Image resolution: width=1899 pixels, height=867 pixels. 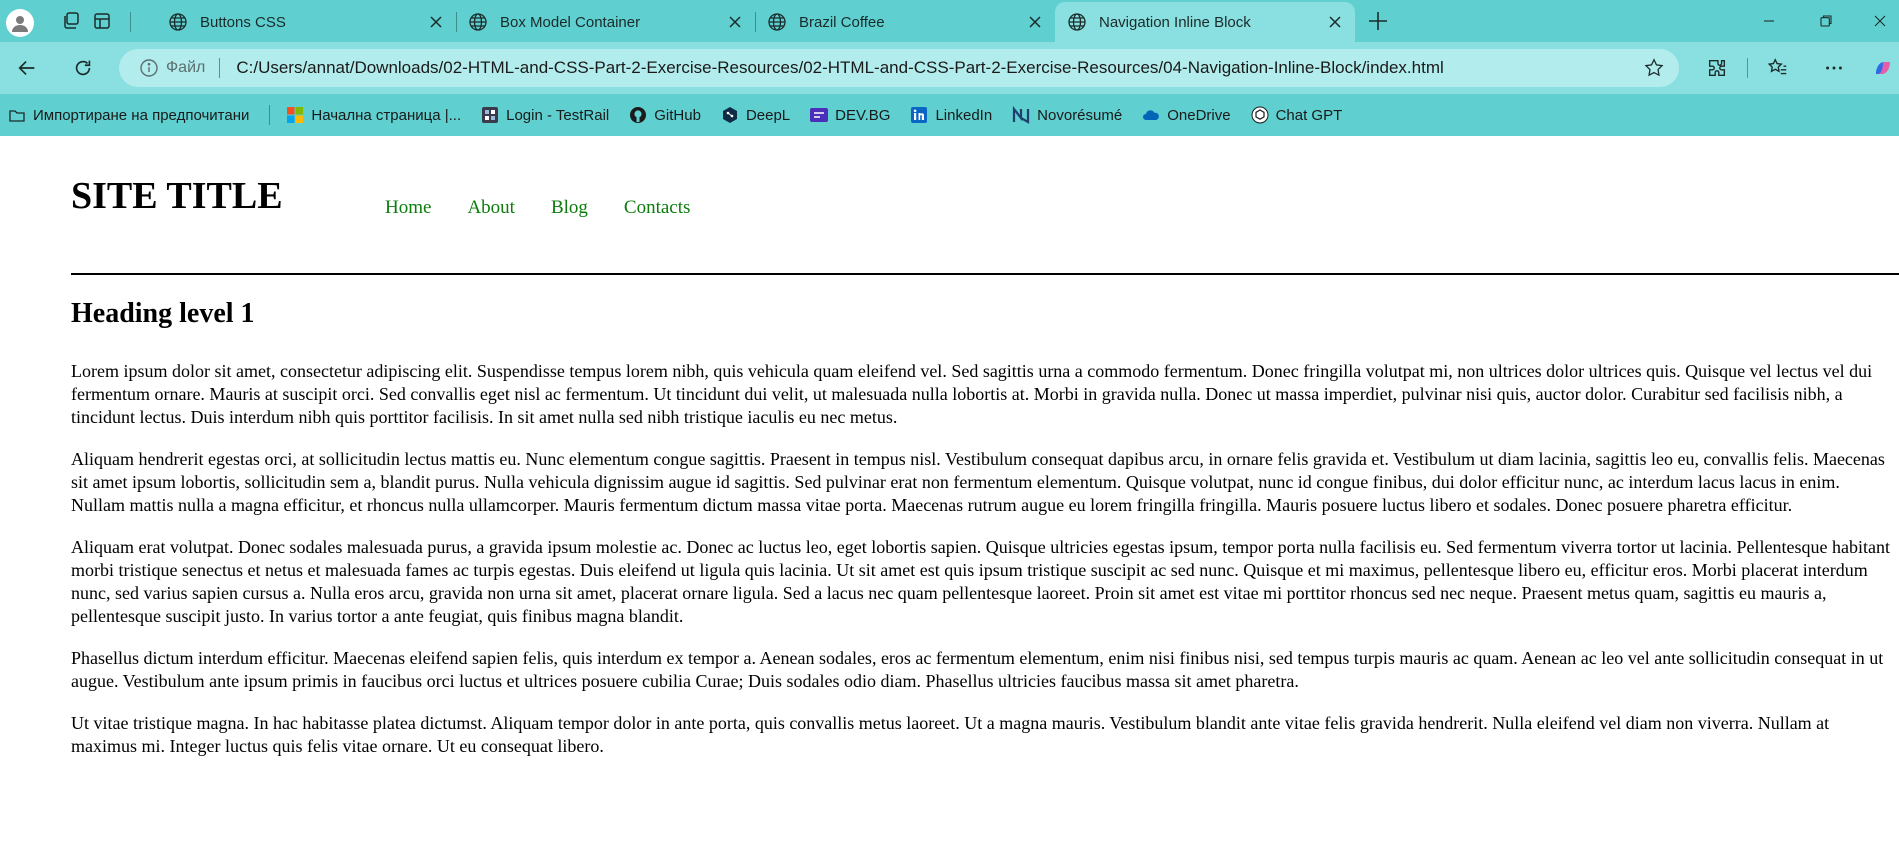 What do you see at coordinates (1834, 68) in the screenshot?
I see `more-options-icon` at bounding box center [1834, 68].